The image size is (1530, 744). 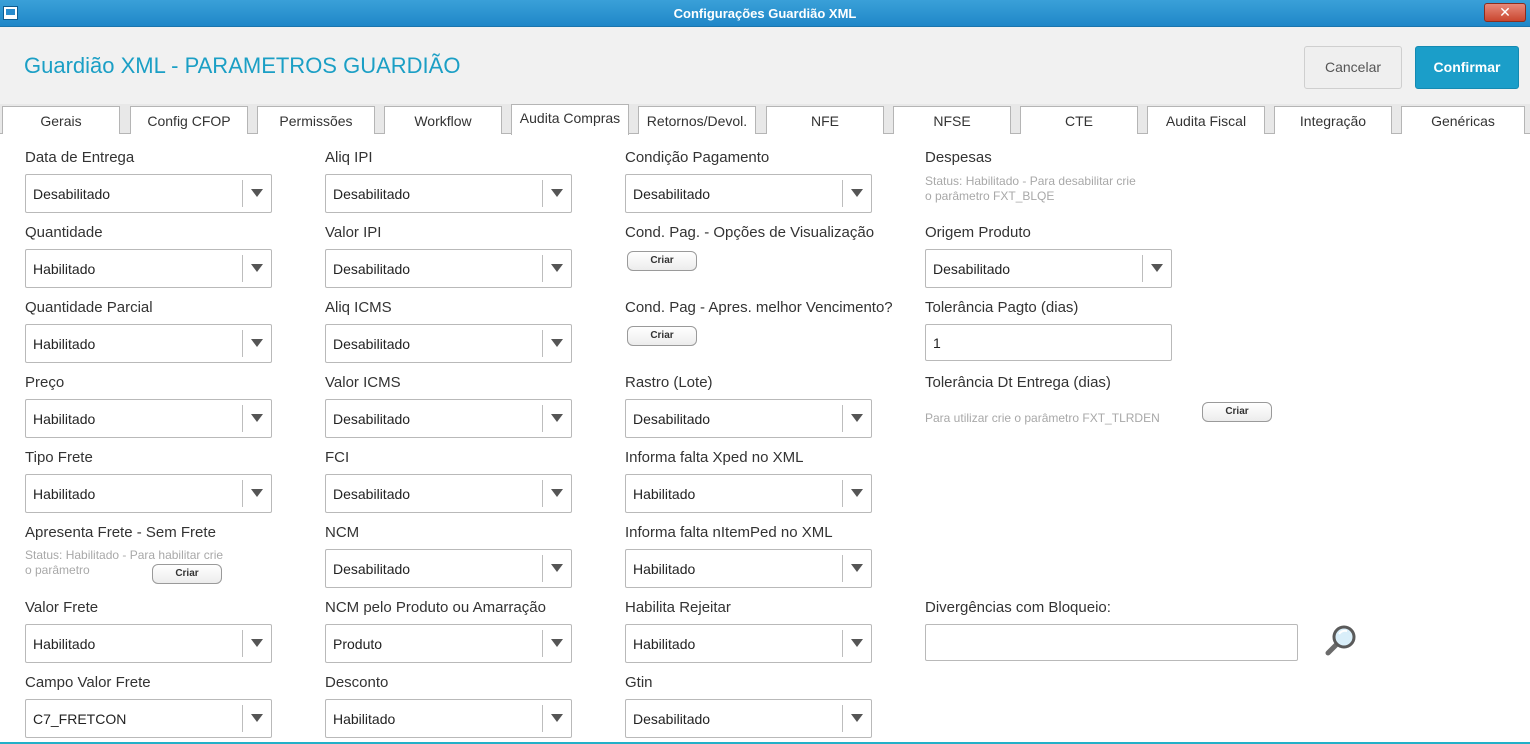 I want to click on quantidade-parcial-select: Habilitado, so click(x=148, y=343).